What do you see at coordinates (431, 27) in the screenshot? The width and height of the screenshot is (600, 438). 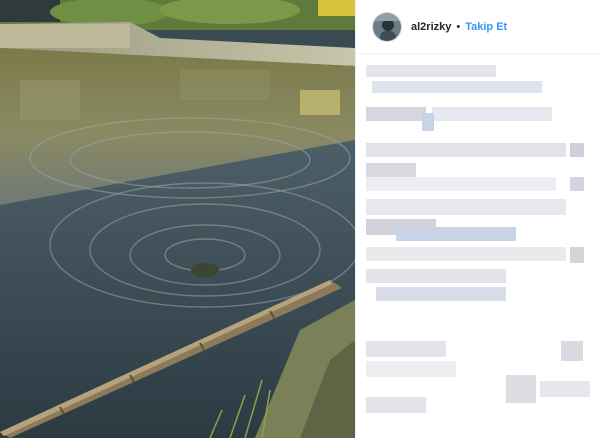 I see `username-link: al2rizky` at bounding box center [431, 27].